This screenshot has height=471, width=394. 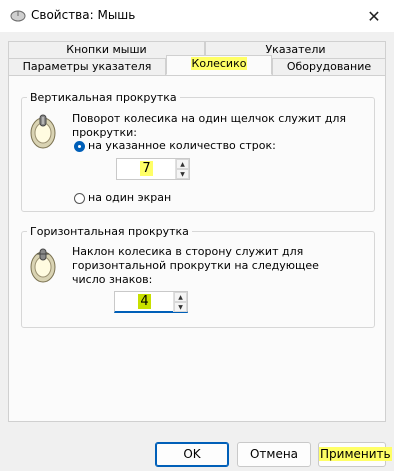 I want to click on vertical-scroll-legend: Вертикальная прокрутка, so click(x=103, y=97).